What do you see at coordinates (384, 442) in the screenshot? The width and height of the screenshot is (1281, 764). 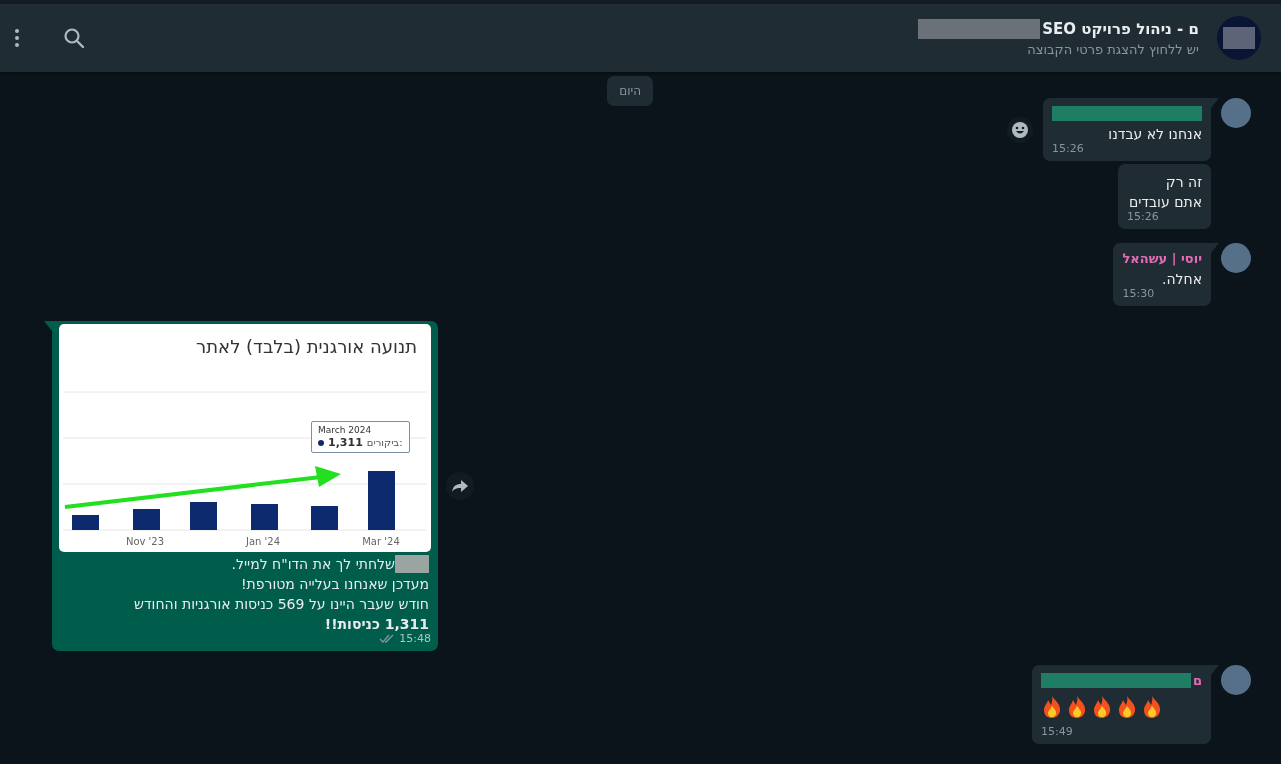 I see `tooltip-label: ביקורים:` at bounding box center [384, 442].